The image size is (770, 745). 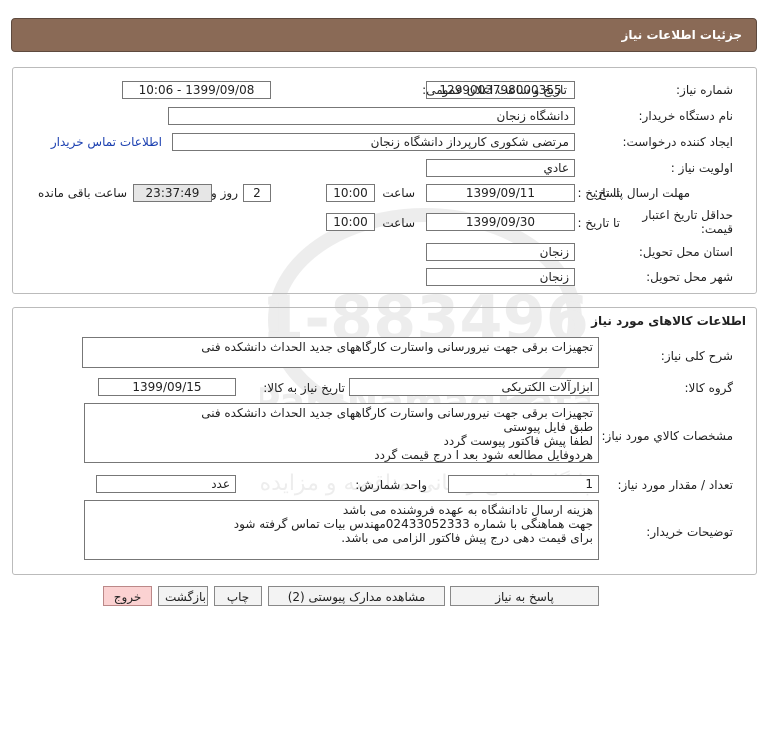 What do you see at coordinates (494, 90) in the screenshot?
I see `announce-label: تاریخ و ساعت اعلان عمومی:` at bounding box center [494, 90].